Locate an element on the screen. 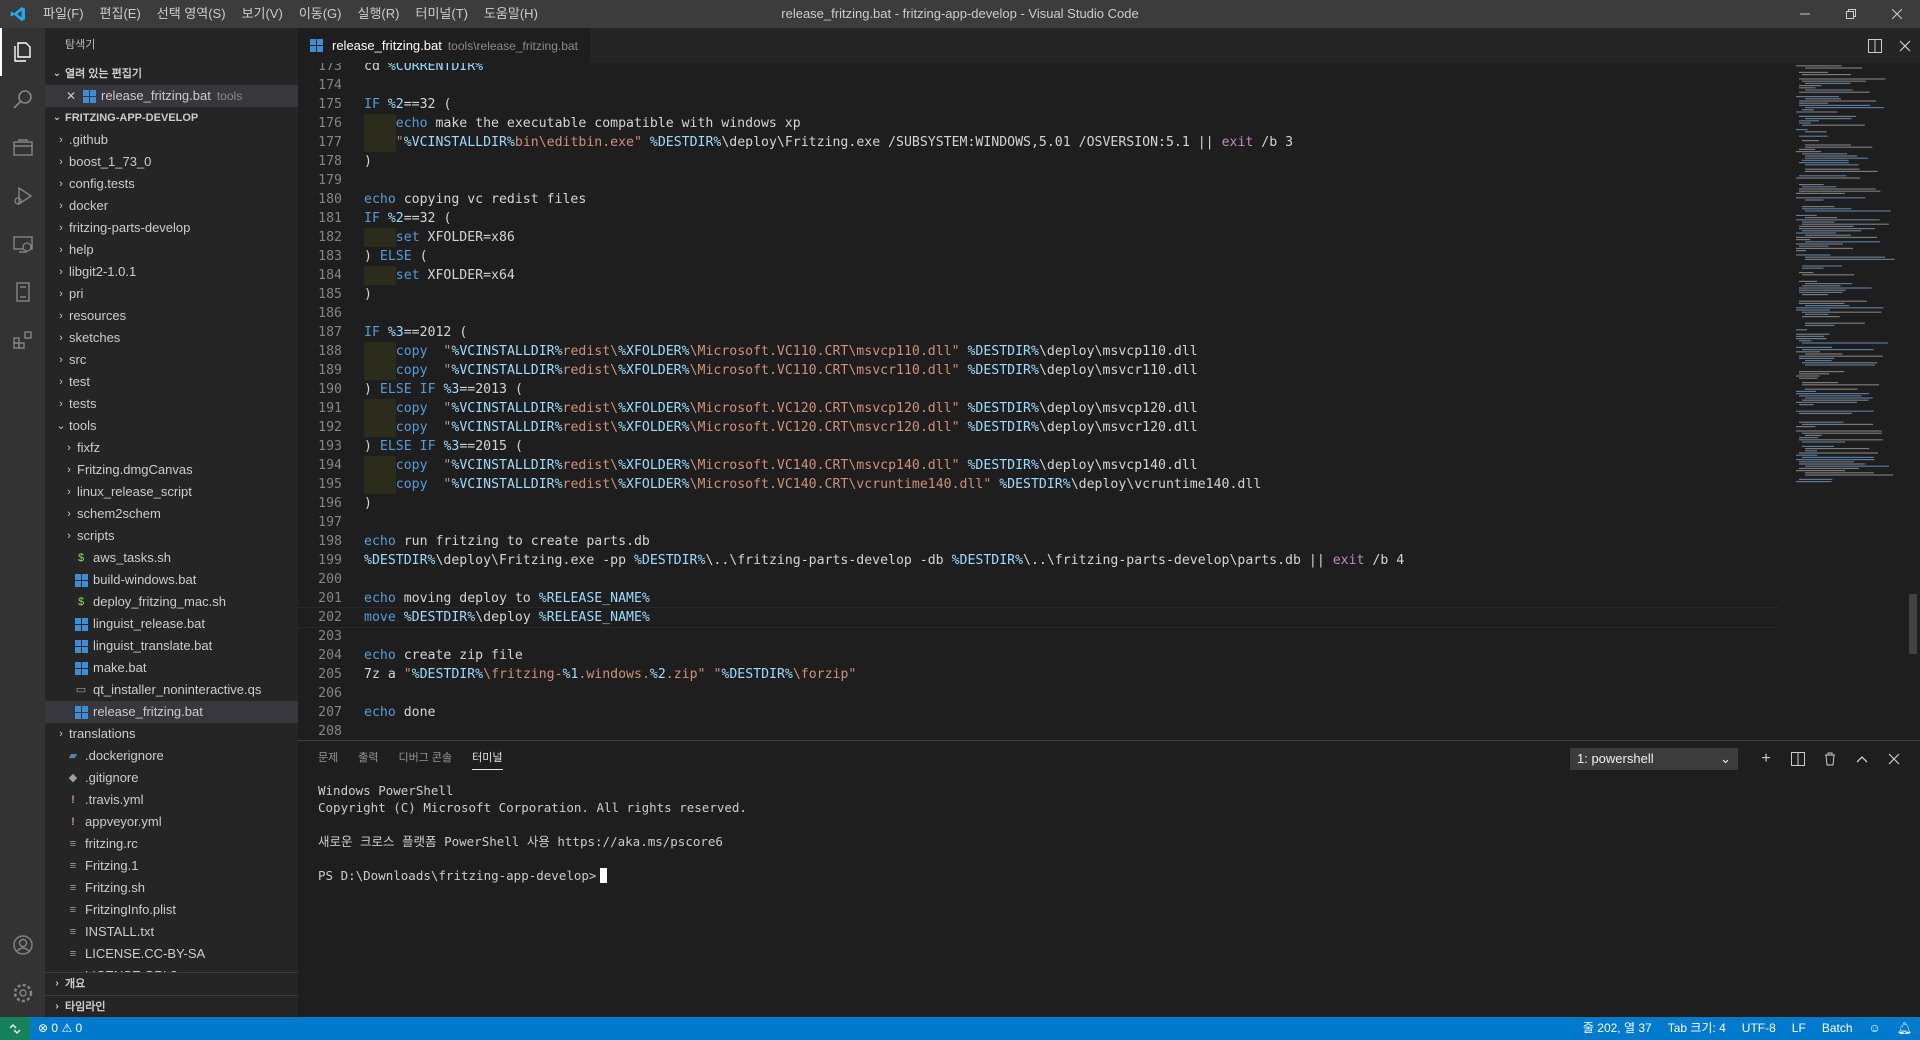 Image resolution: width=1920 pixels, height=1040 pixels. tree-folder: › fixfz is located at coordinates (171, 448).